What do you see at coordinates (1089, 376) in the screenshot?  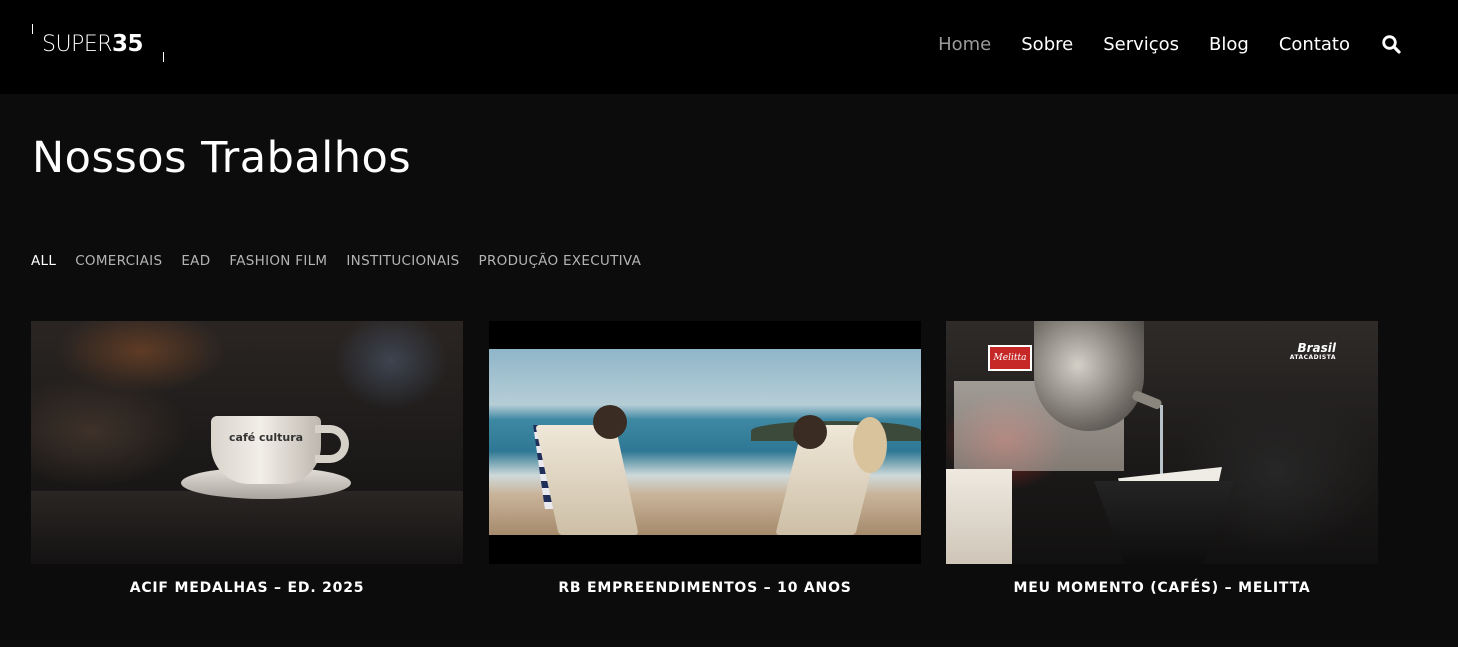 I see `thumb-kettle` at bounding box center [1089, 376].